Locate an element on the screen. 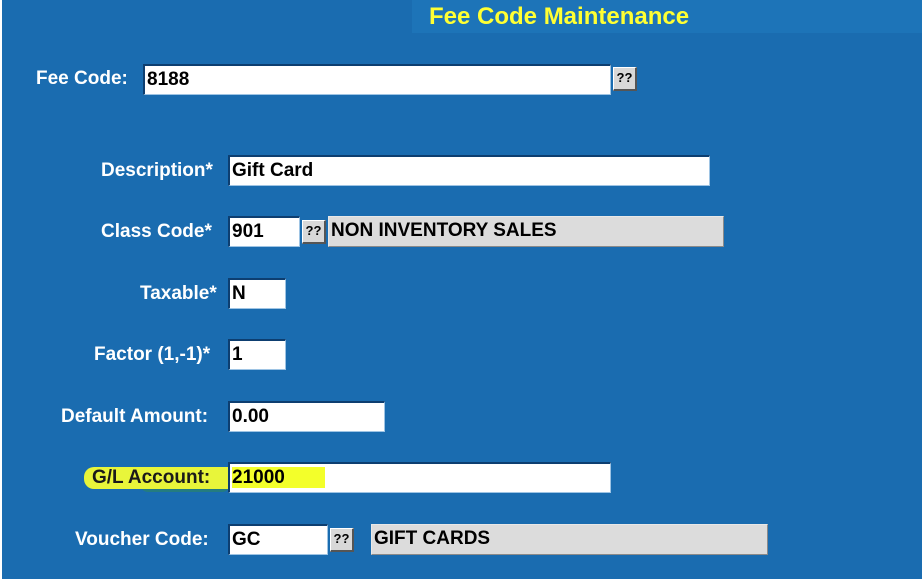 The image size is (922, 579). voucher-code-label: Voucher Code: is located at coordinates (142, 539).